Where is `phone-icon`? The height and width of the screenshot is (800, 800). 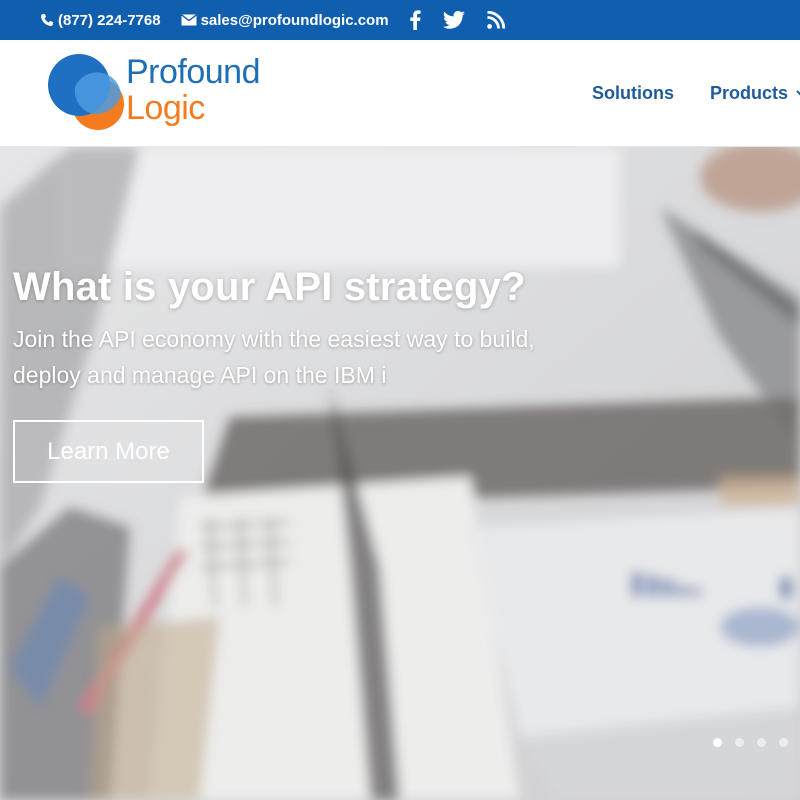 phone-icon is located at coordinates (47, 20).